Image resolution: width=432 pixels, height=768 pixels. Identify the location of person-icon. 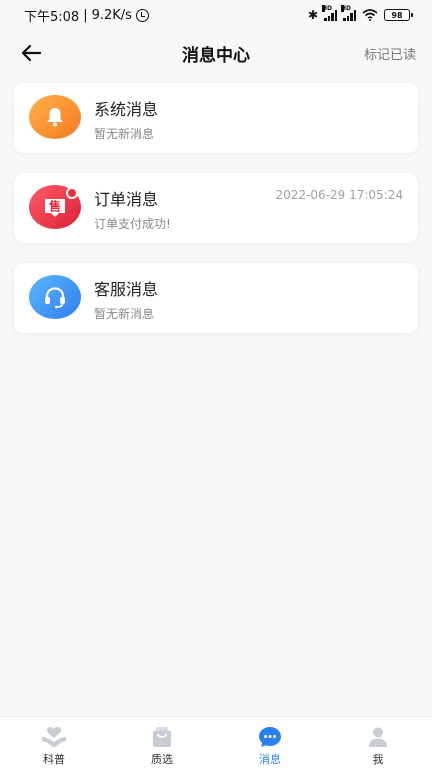
(378, 737).